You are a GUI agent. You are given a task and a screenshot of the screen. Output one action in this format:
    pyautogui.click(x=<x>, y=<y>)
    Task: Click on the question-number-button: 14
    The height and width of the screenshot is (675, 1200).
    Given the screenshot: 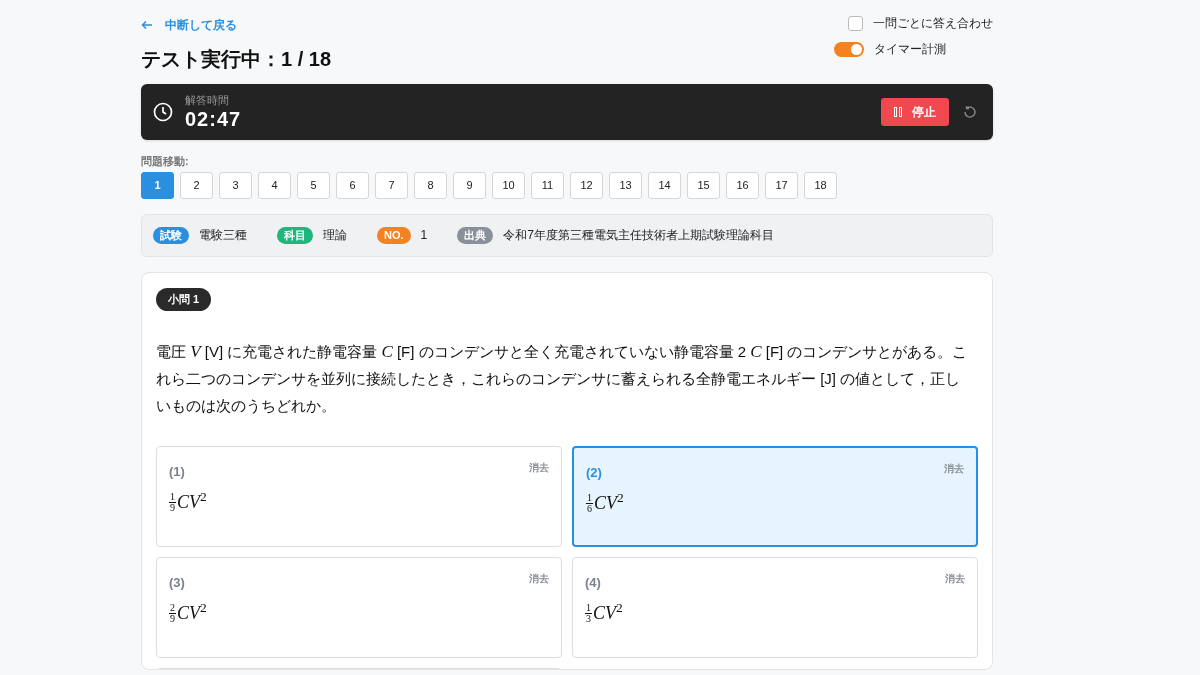 What is the action you would take?
    pyautogui.click(x=664, y=185)
    